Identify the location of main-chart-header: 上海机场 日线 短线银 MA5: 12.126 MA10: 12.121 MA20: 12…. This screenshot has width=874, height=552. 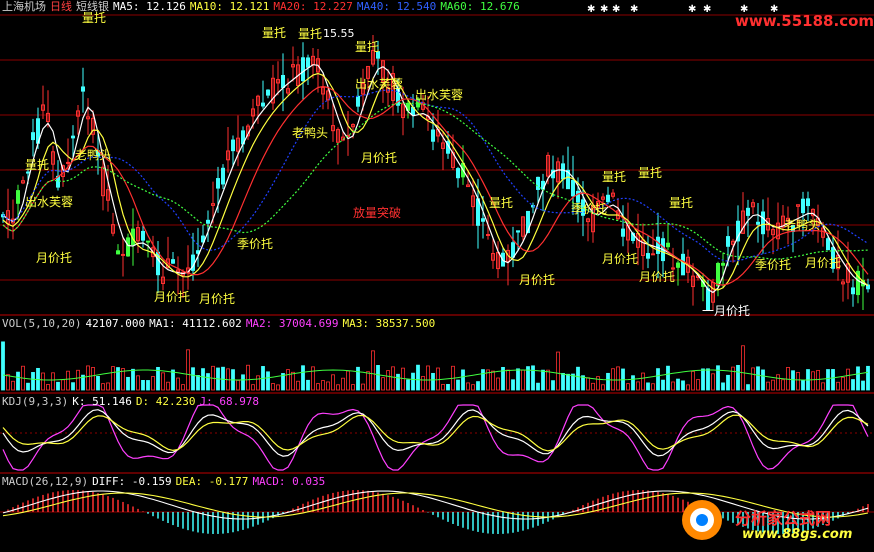
(263, 6).